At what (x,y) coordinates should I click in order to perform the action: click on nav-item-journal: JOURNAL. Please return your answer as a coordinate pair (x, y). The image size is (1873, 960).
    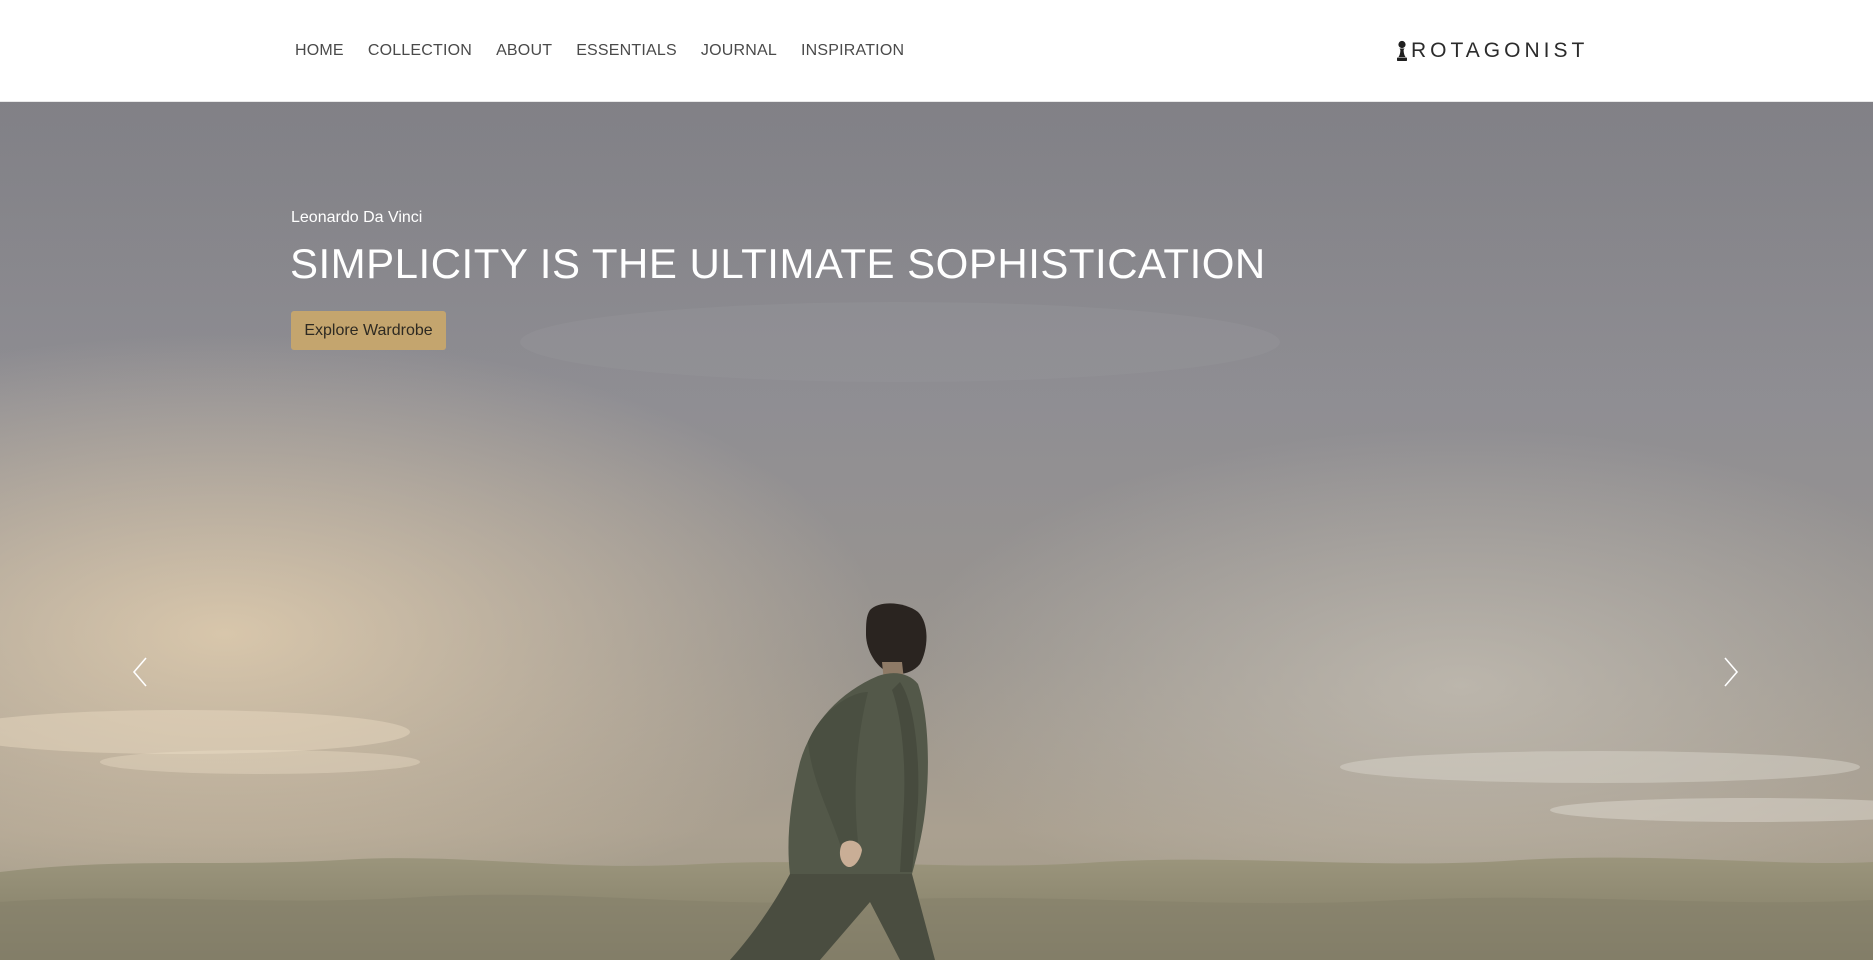
    Looking at the image, I should click on (739, 51).